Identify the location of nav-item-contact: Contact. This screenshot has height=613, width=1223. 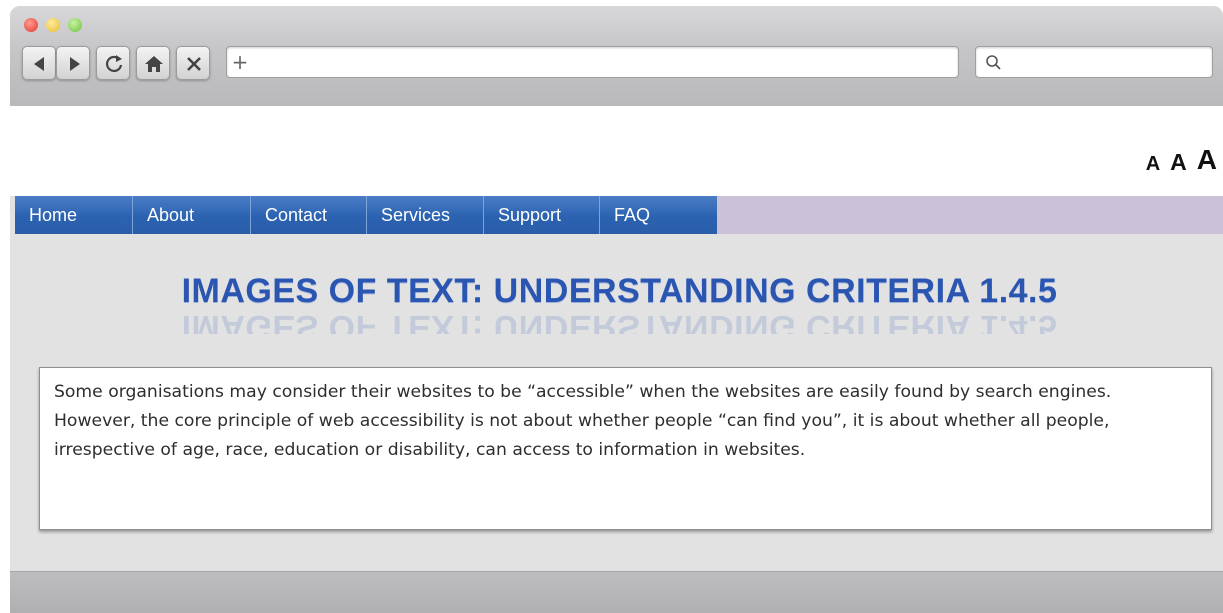
(309, 215).